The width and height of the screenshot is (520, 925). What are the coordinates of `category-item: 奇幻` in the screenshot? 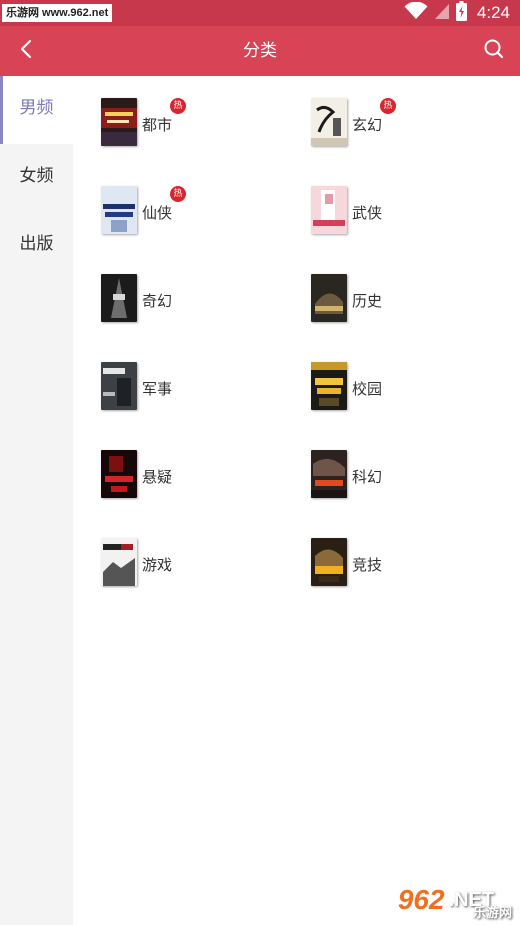 It's located at (173, 287).